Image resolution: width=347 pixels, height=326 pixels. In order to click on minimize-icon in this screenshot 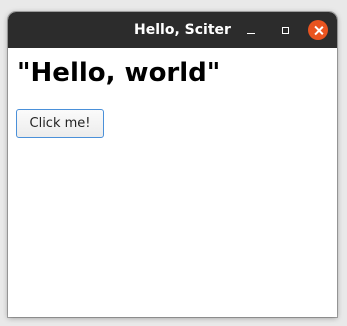, I will do `click(251, 33)`.